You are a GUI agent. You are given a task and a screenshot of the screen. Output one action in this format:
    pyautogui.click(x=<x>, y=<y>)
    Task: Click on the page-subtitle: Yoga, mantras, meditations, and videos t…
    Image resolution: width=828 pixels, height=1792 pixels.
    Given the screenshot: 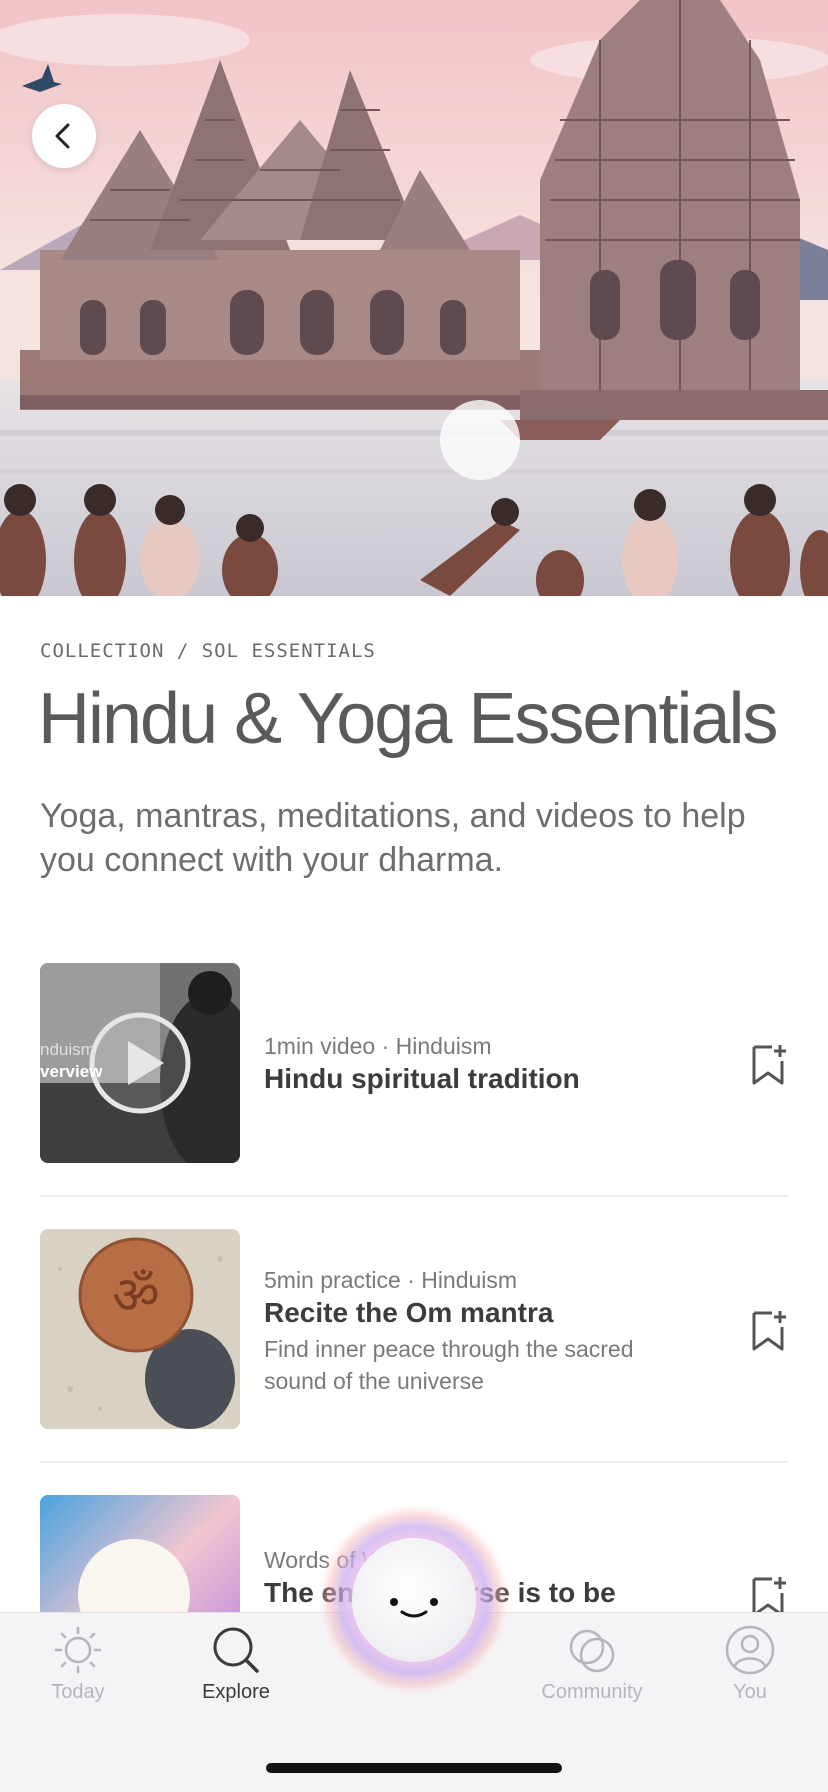 What is the action you would take?
    pyautogui.click(x=393, y=838)
    